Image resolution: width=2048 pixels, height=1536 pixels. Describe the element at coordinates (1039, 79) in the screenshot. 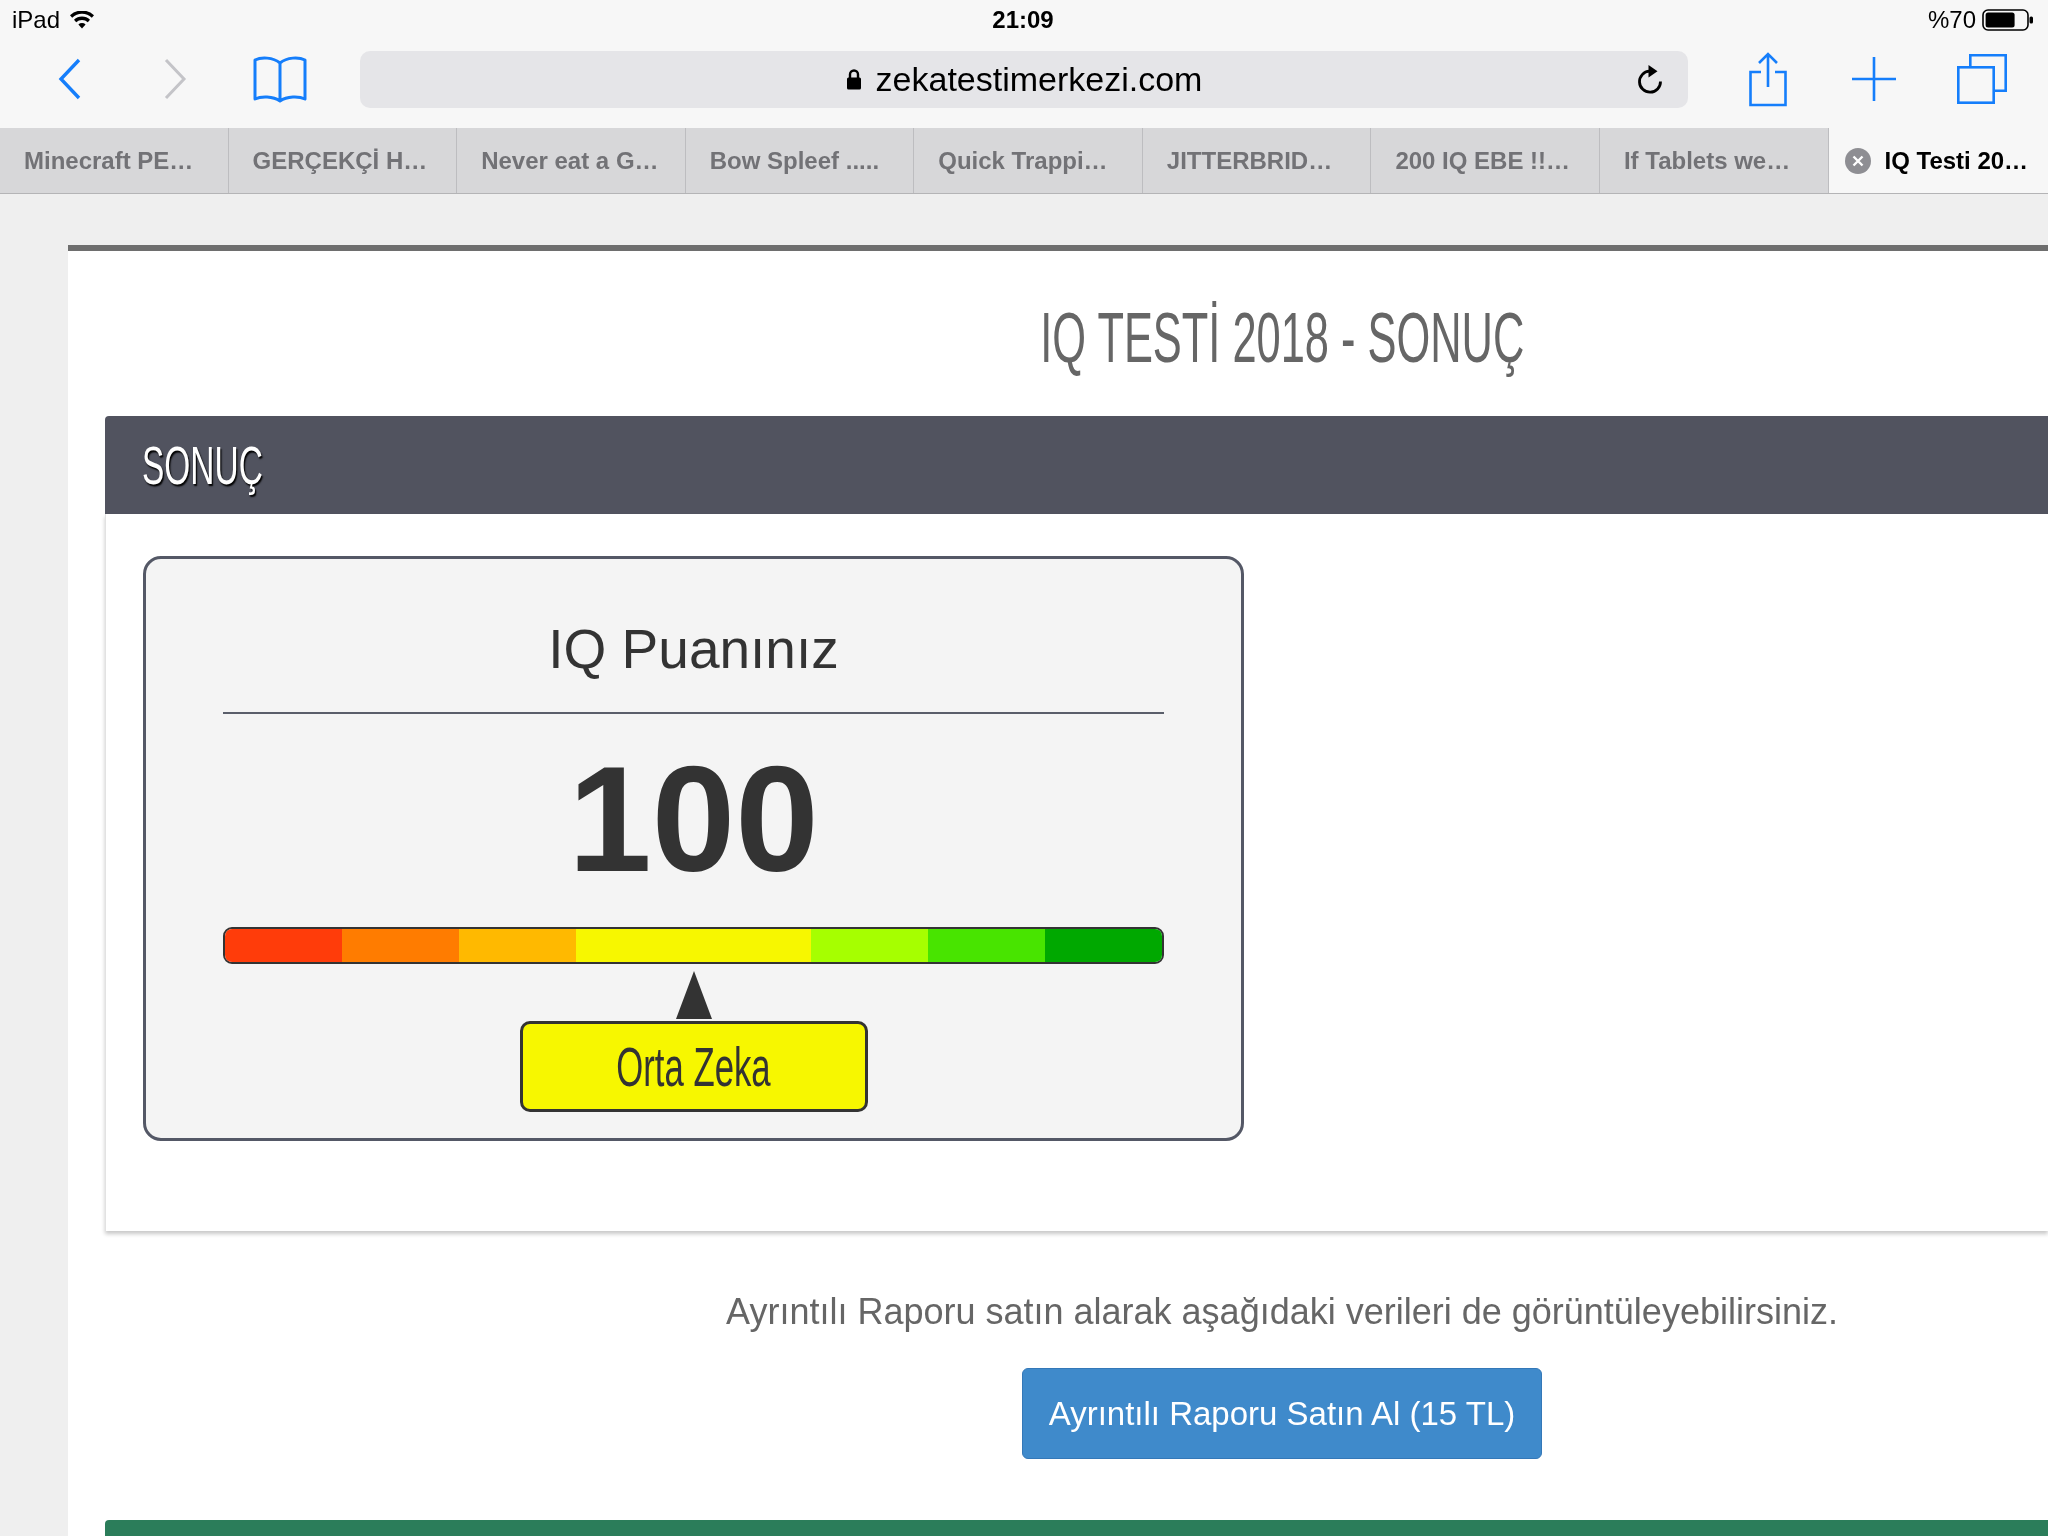

I see `url-text: zekatestimerkezi.com` at that location.